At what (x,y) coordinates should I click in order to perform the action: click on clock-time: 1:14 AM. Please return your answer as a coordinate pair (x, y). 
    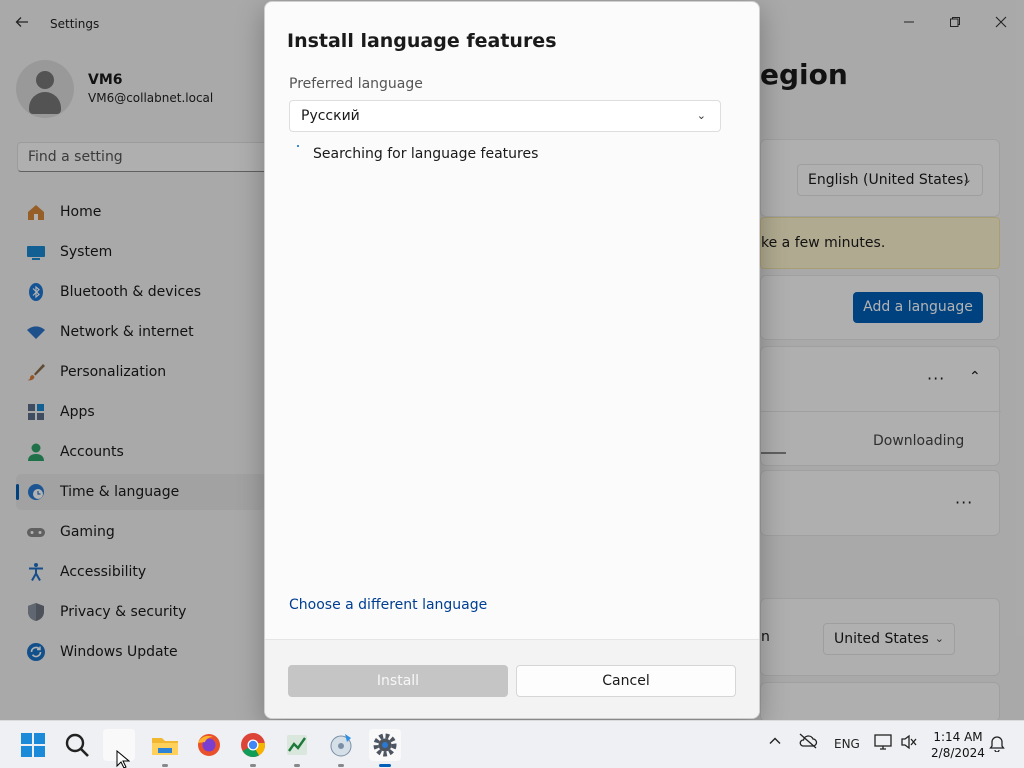
    Looking at the image, I should click on (958, 737).